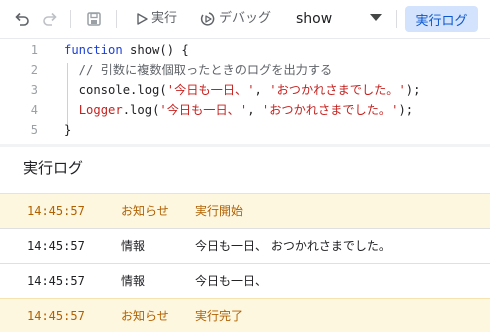 The width and height of the screenshot is (490, 332). I want to click on toolbar: 実行 デバッグ show 実行ログ, so click(245, 19).